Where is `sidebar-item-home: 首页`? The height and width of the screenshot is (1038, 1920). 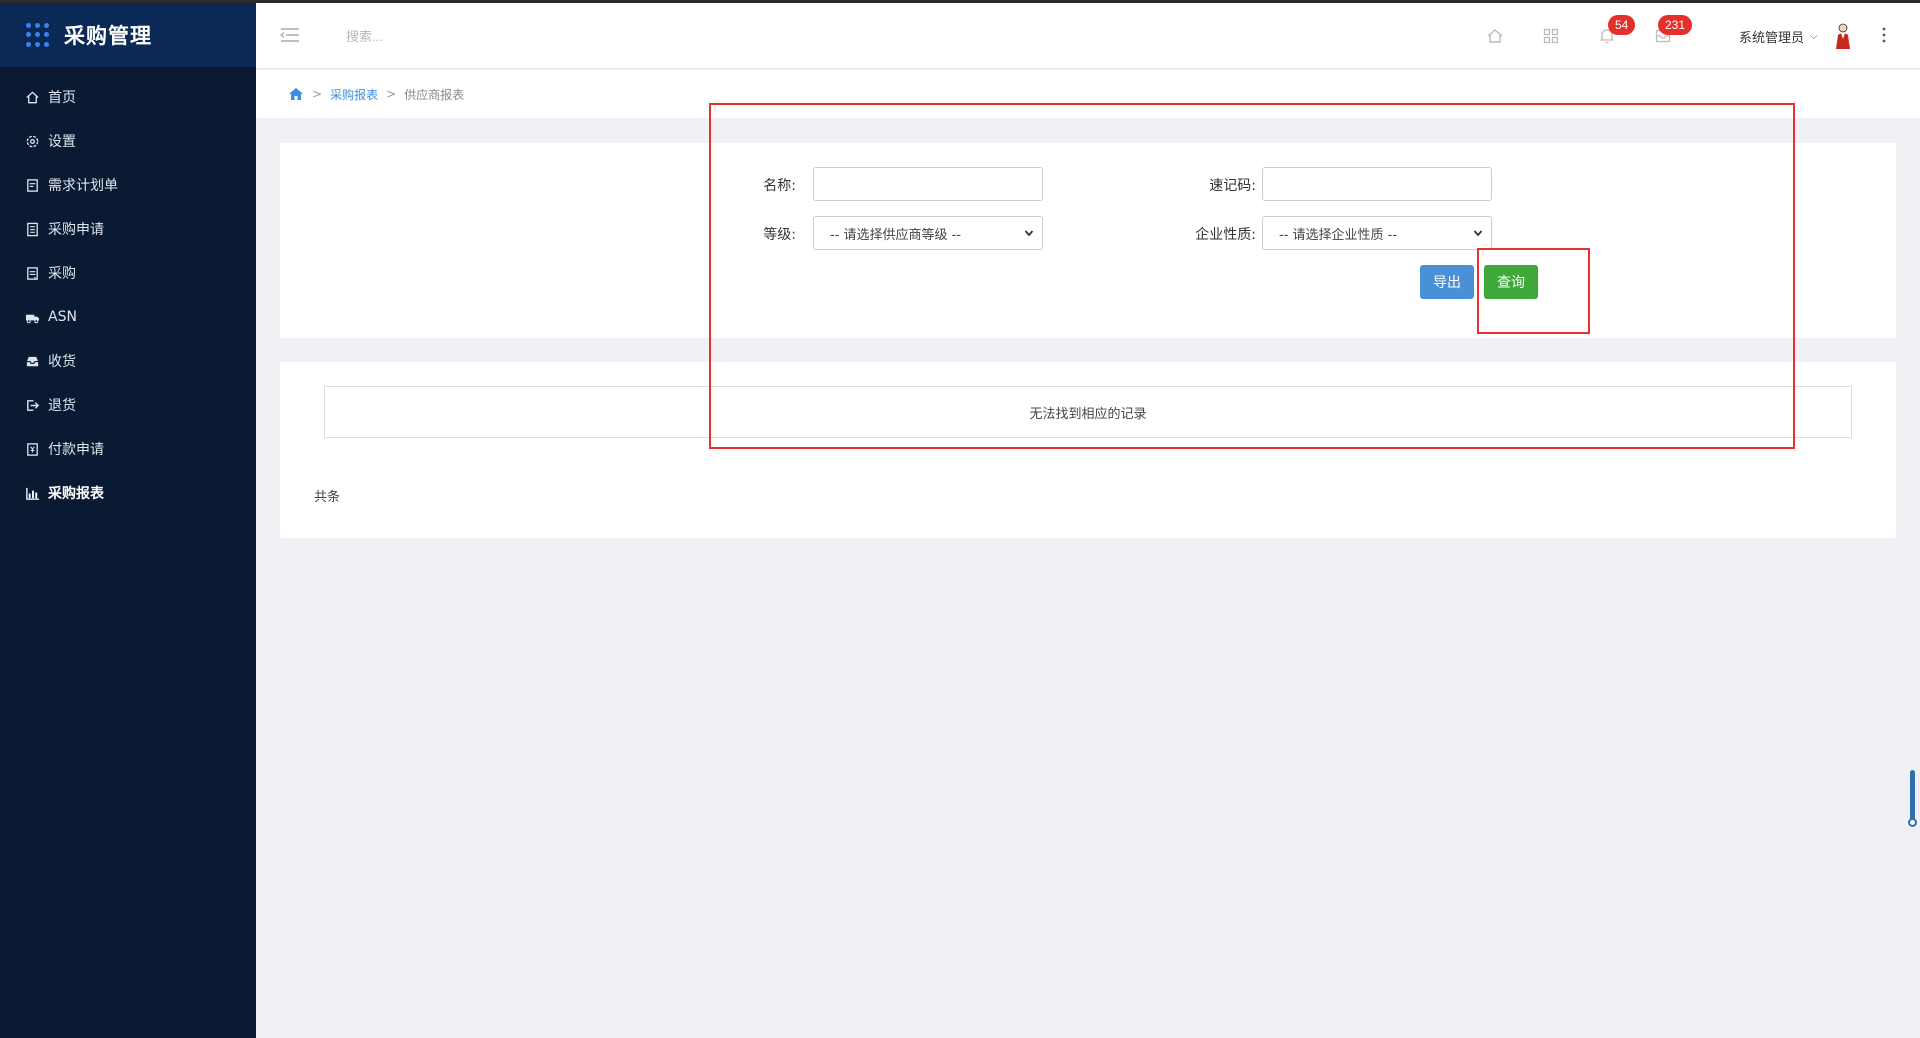
sidebar-item-home: 首页 is located at coordinates (128, 97).